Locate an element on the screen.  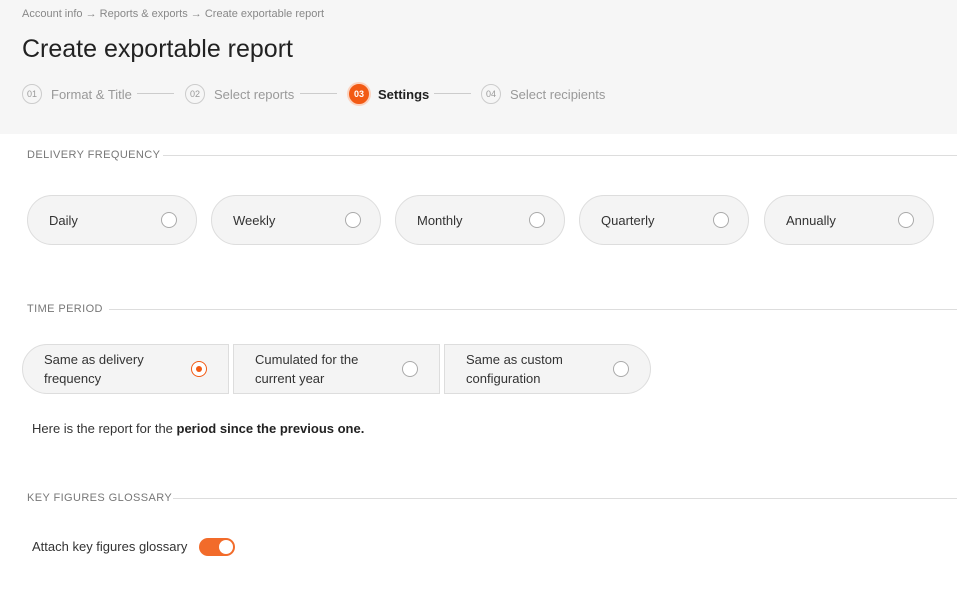
step-label: Select recipients is located at coordinates (558, 94).